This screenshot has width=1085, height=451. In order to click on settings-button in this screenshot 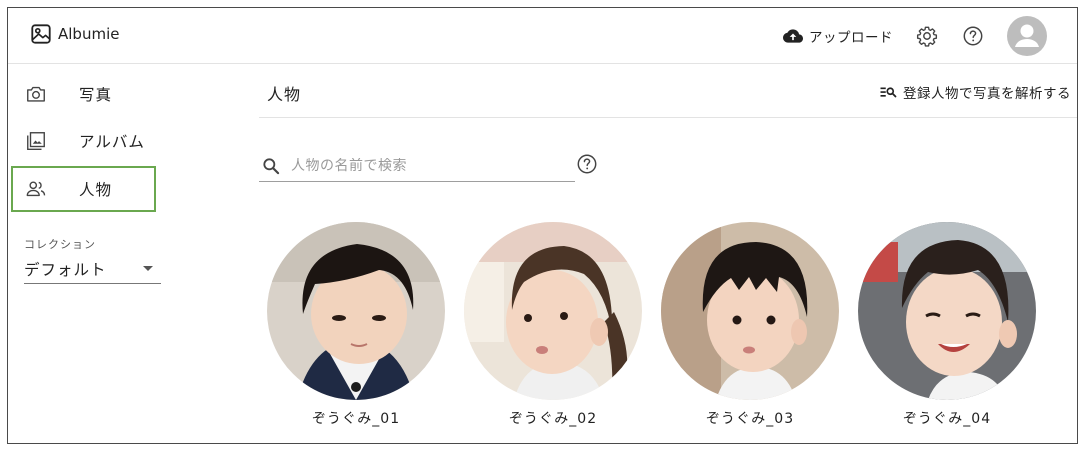, I will do `click(927, 36)`.